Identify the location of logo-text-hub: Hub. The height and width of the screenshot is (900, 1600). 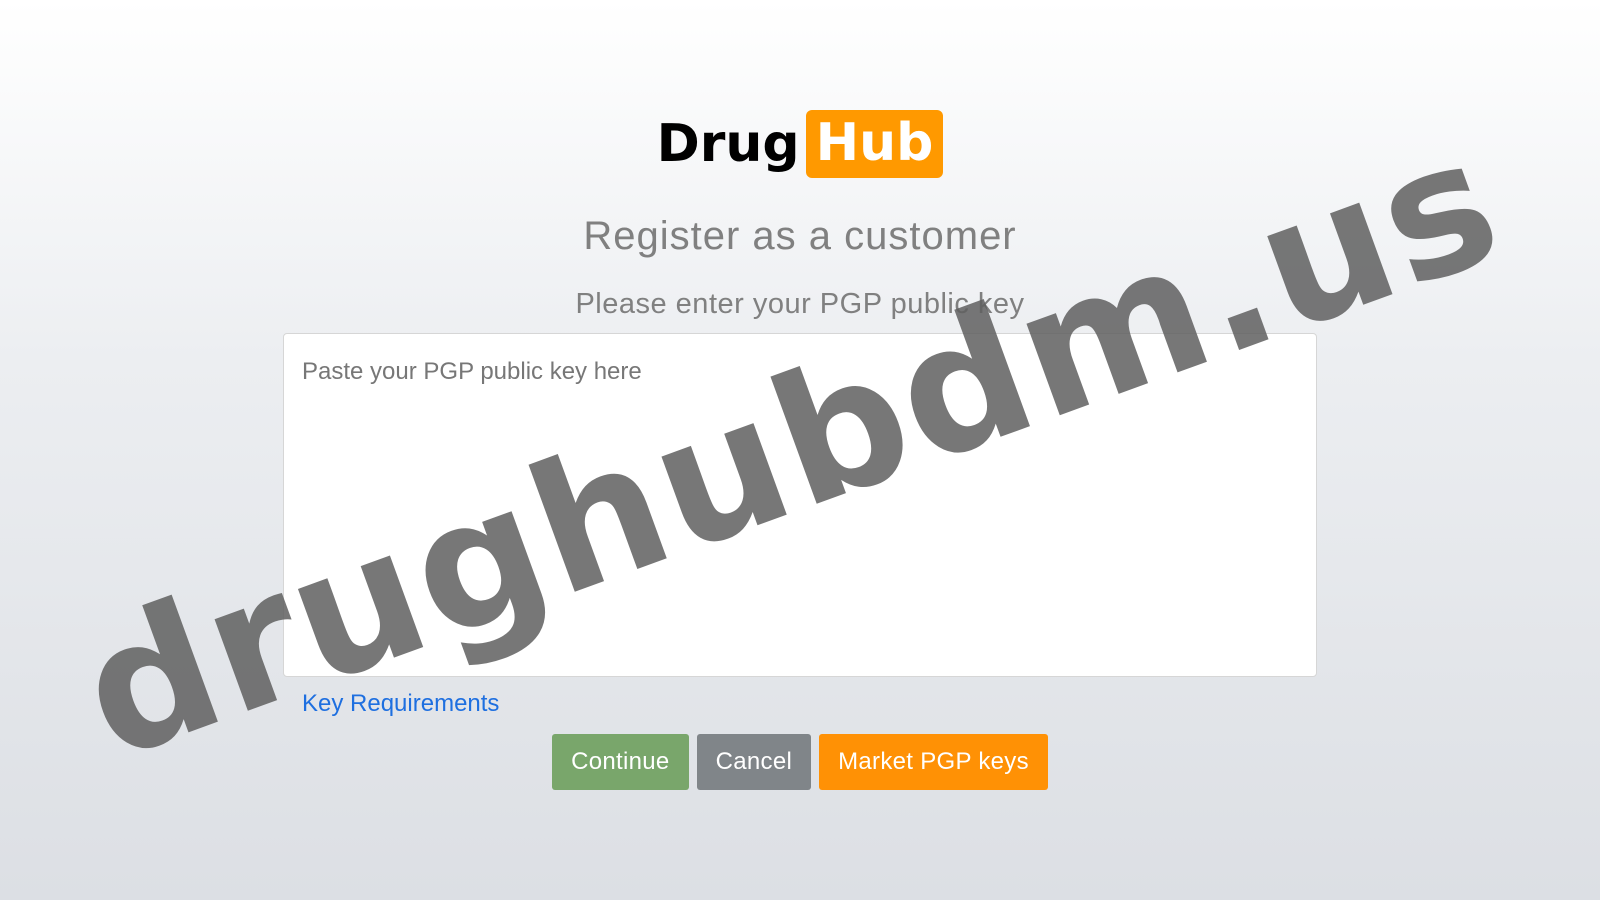
(874, 144).